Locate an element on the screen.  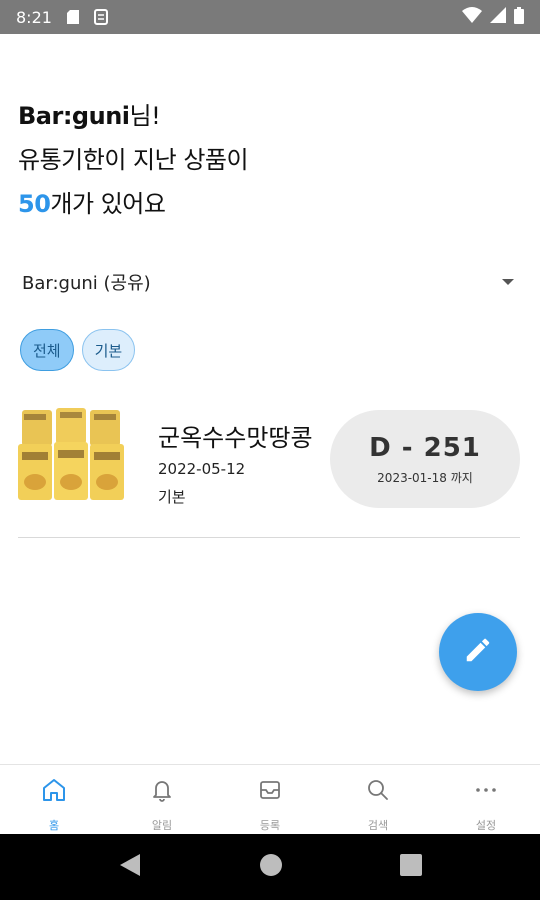
filter-chips: 전체 기본 is located at coordinates (78, 350).